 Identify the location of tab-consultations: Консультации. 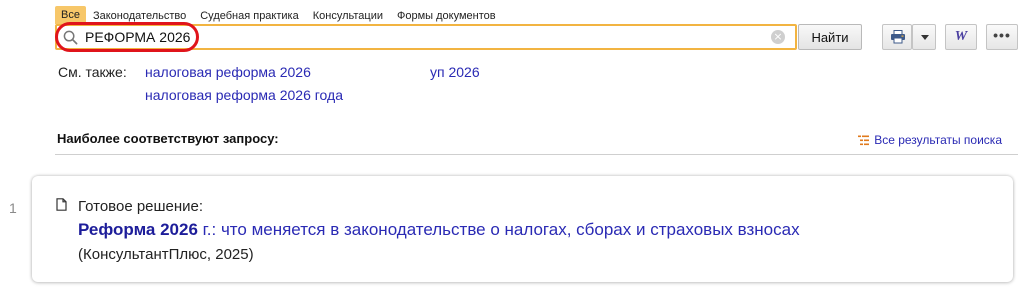
(348, 16).